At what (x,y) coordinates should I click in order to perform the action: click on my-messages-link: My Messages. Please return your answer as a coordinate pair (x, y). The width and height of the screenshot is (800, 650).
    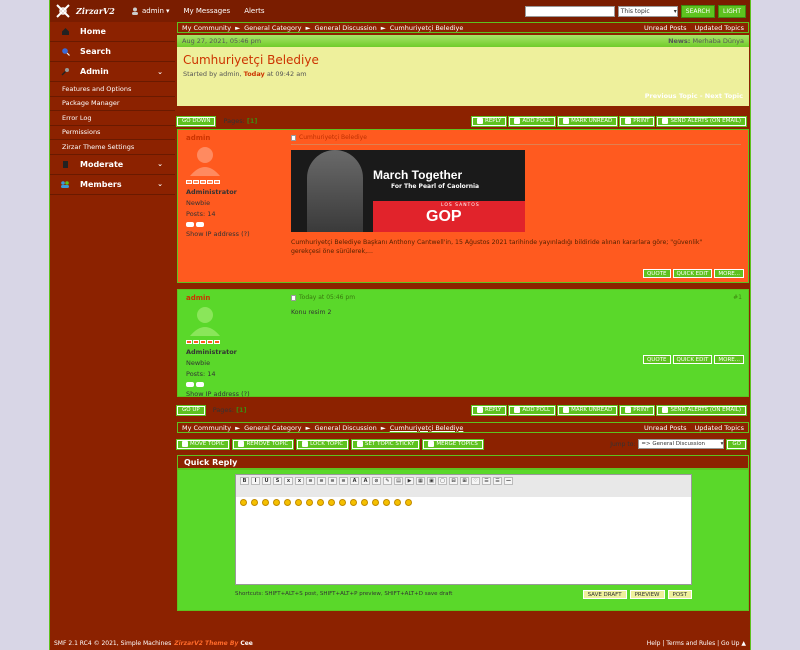
    Looking at the image, I should click on (206, 11).